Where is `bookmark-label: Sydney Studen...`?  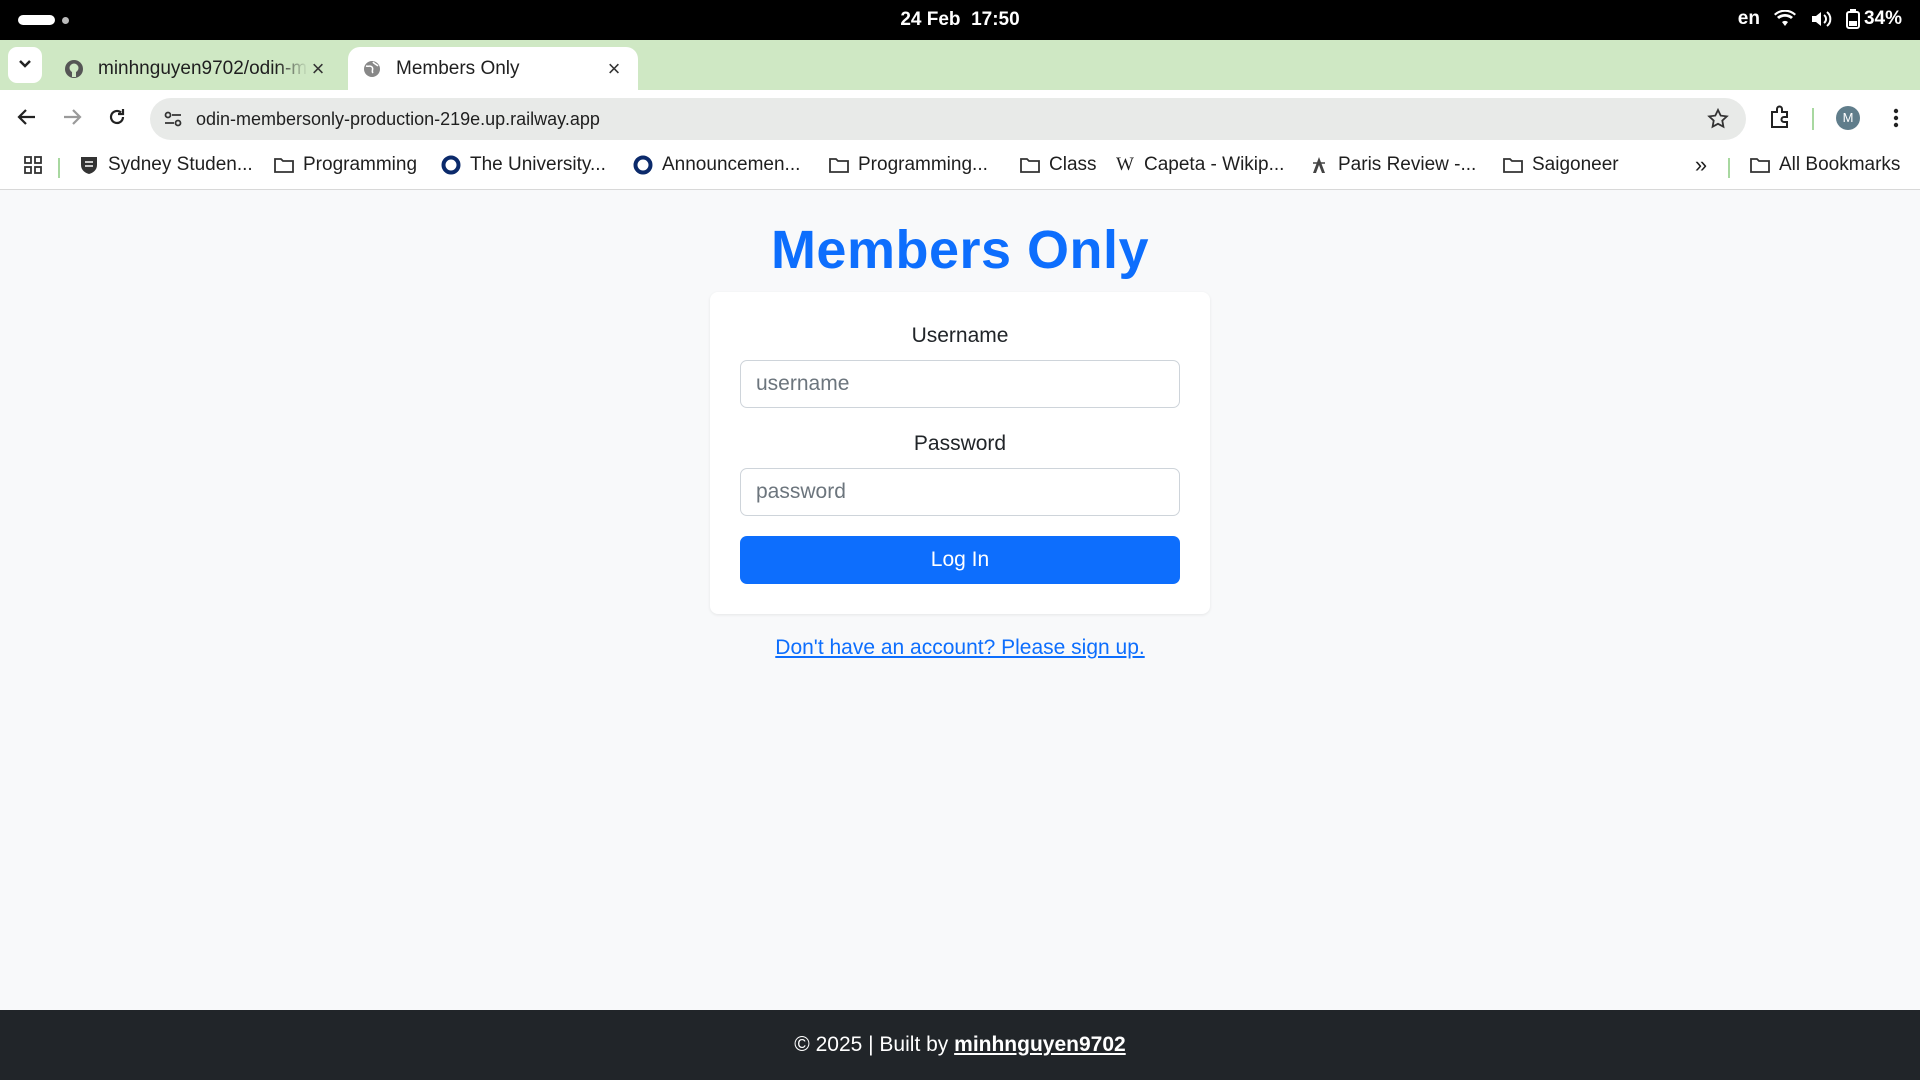 bookmark-label: Sydney Studen... is located at coordinates (180, 164).